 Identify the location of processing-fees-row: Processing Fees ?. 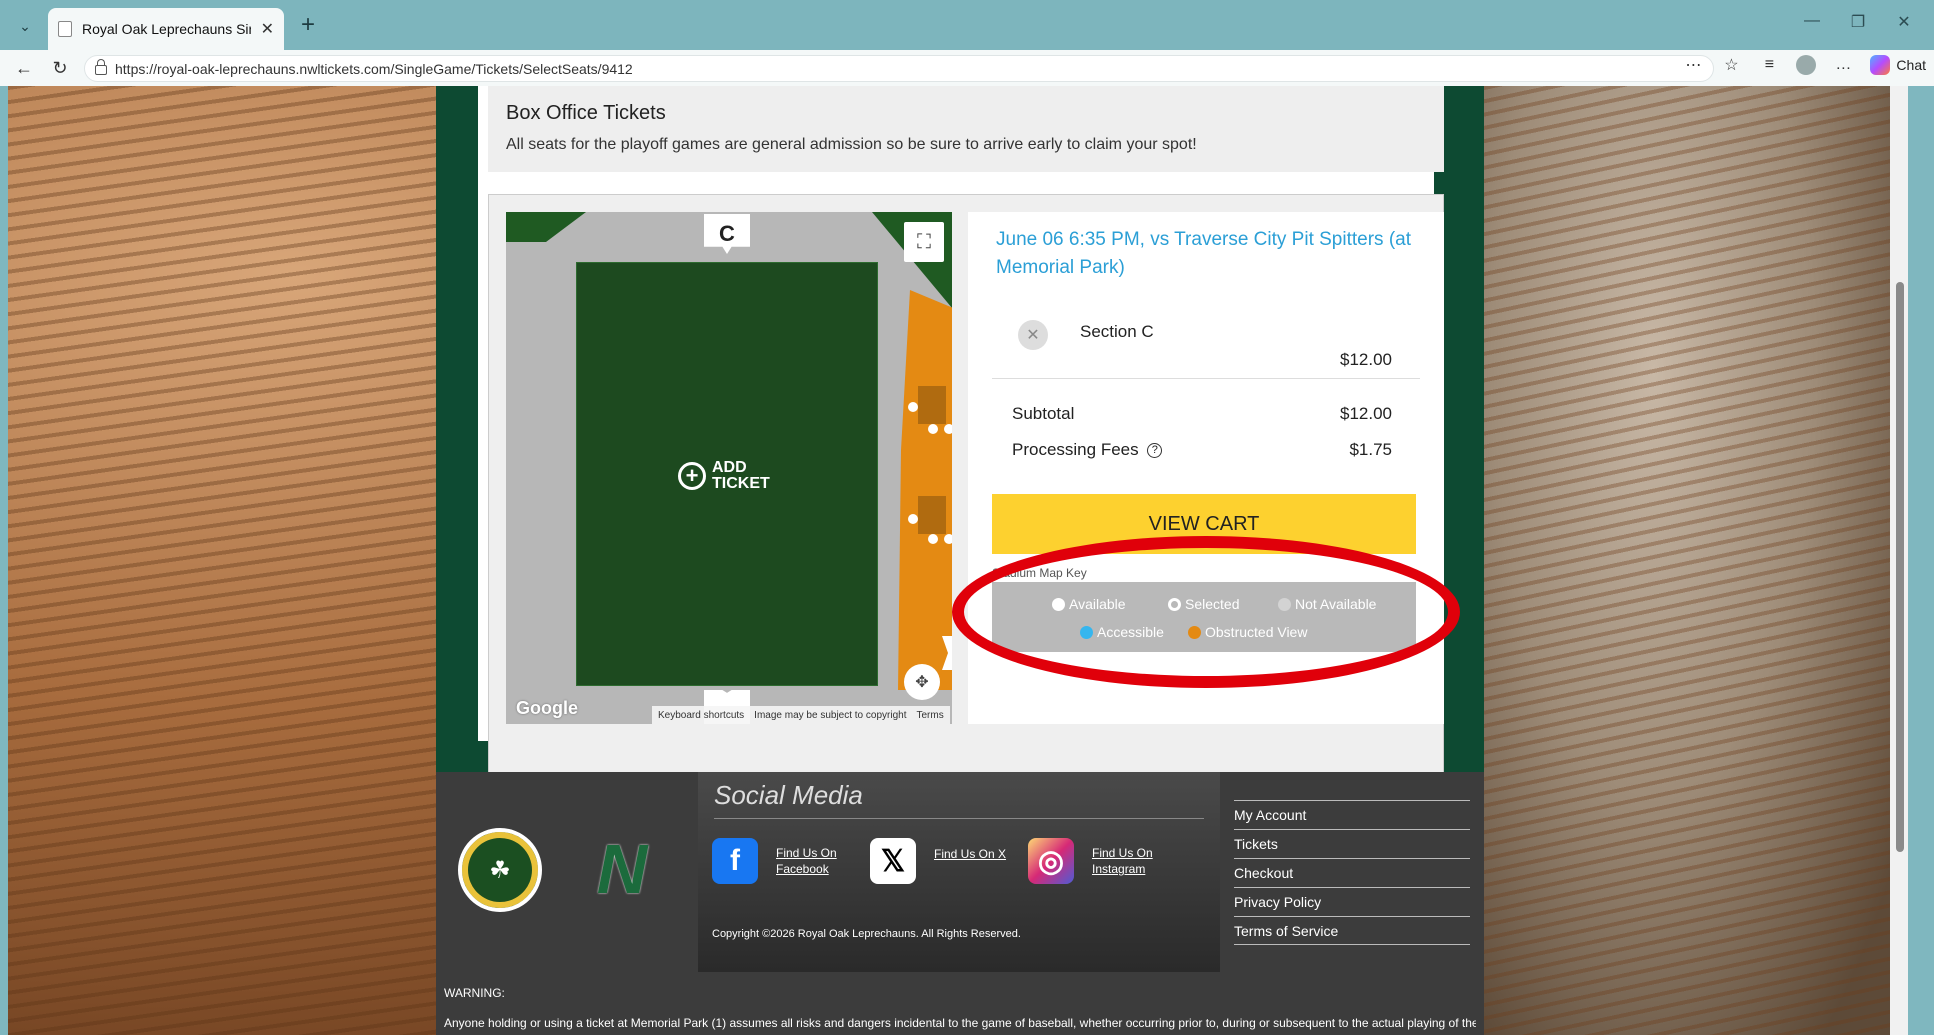
(1087, 450).